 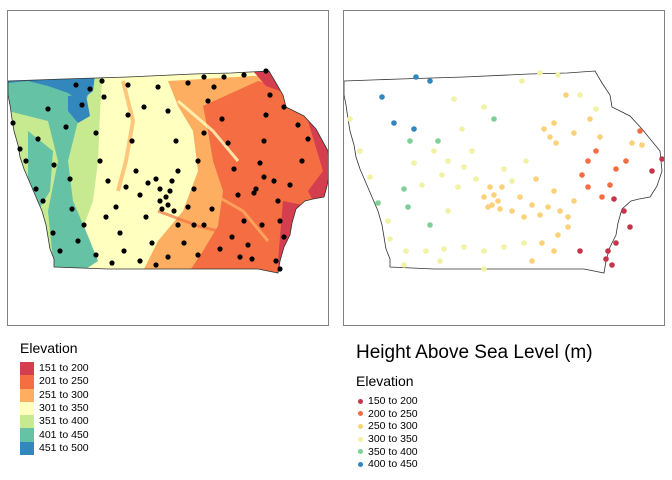 I want to click on legend-label: 251 to 300, so click(x=64, y=394).